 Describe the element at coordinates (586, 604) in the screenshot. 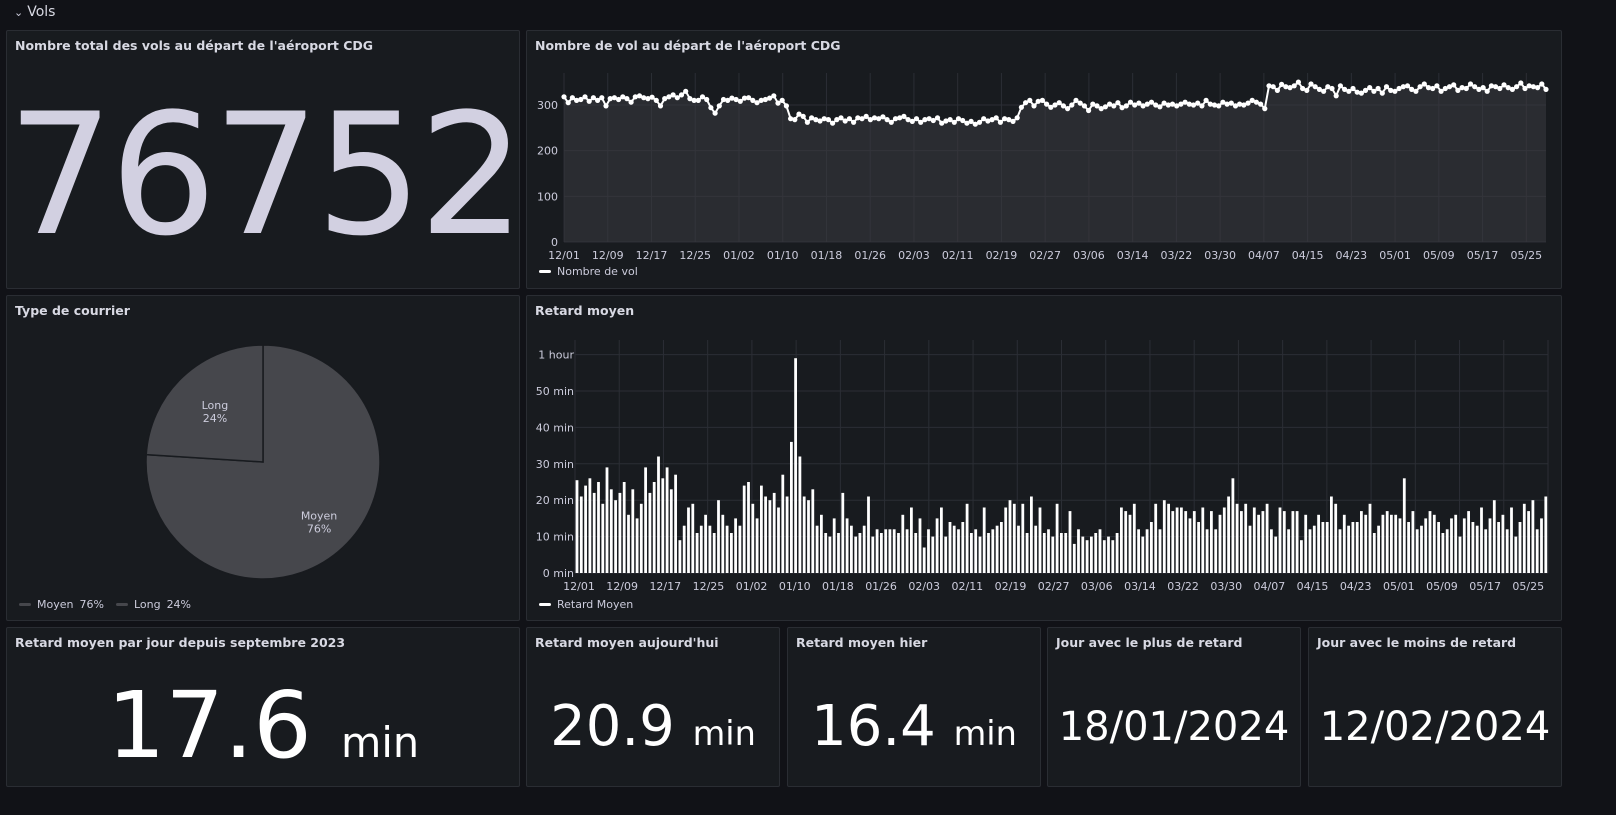

I see `delay-legend: Retard Moyen` at that location.